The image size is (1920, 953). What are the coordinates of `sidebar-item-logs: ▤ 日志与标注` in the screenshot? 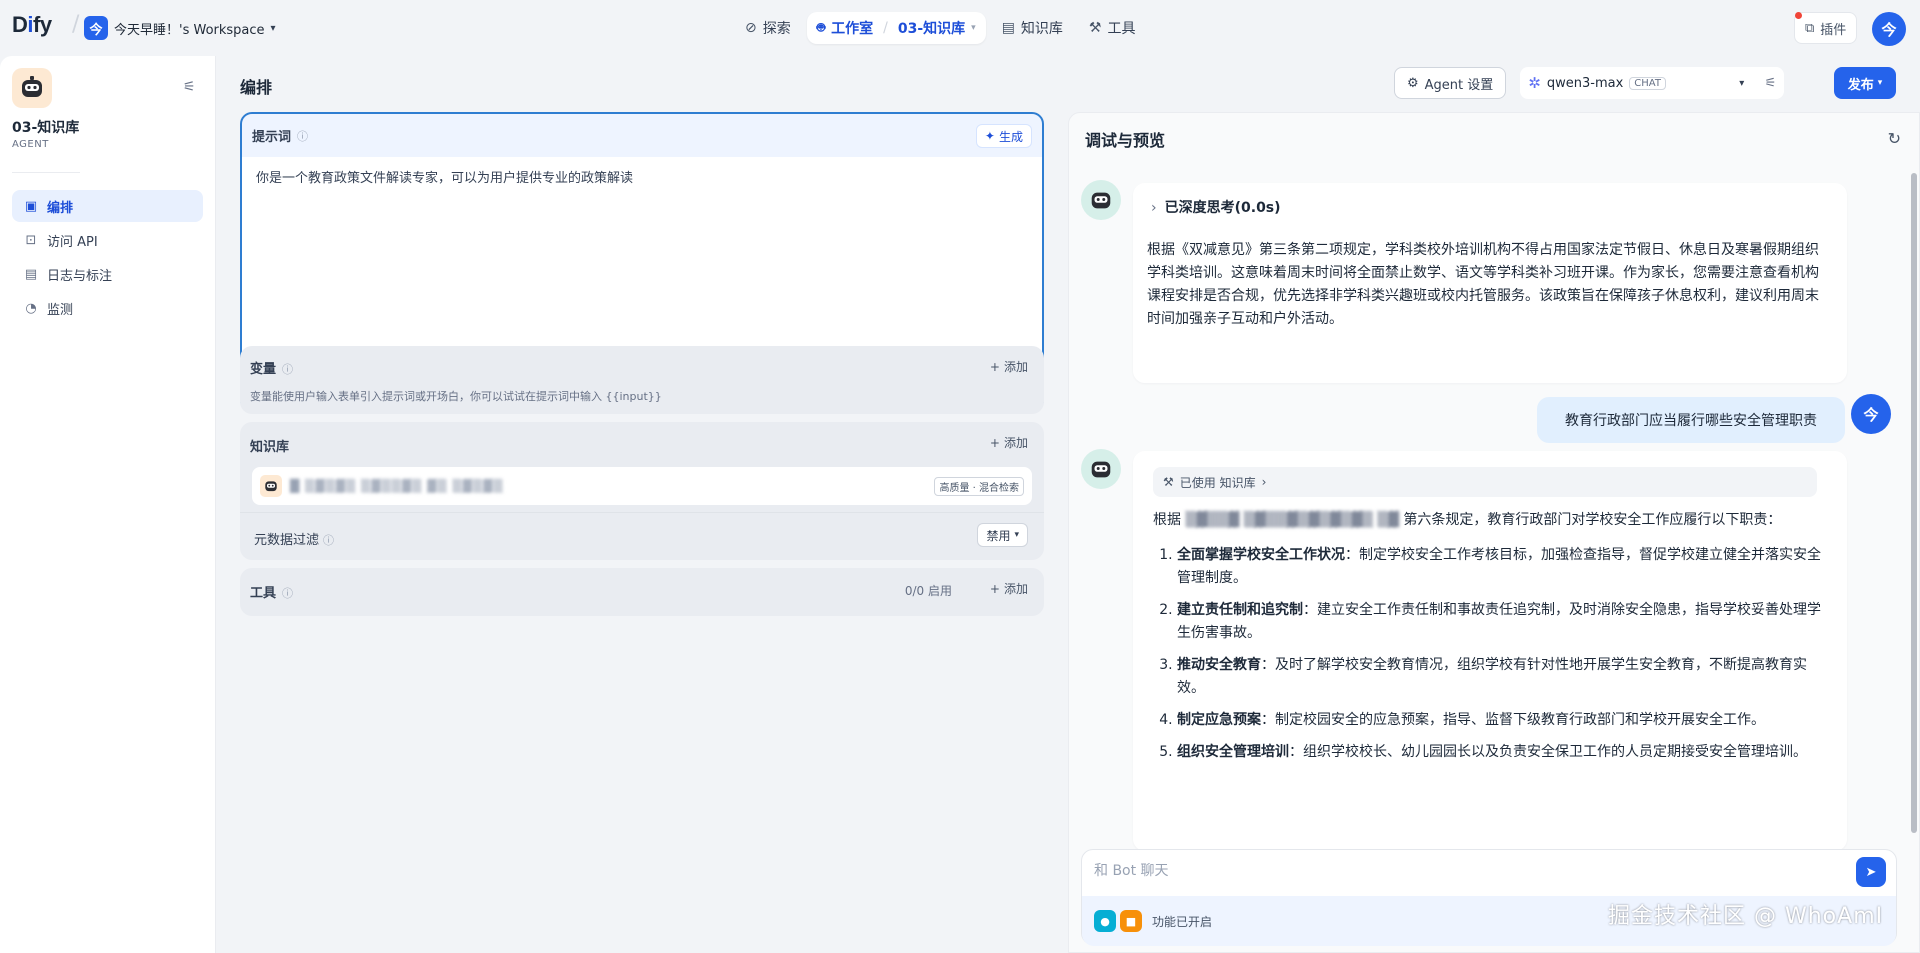 It's located at (107, 274).